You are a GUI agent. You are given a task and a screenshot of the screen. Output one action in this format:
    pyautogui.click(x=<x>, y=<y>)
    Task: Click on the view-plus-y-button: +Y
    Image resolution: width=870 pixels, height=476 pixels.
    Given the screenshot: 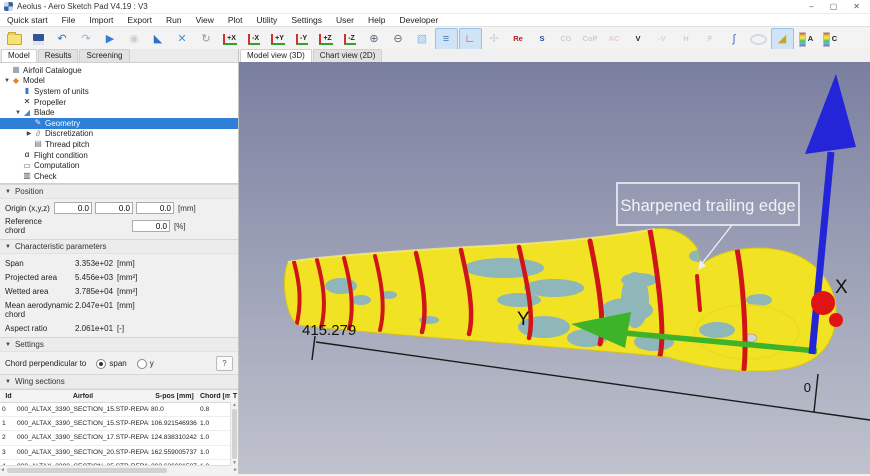 What is the action you would take?
    pyautogui.click(x=278, y=39)
    